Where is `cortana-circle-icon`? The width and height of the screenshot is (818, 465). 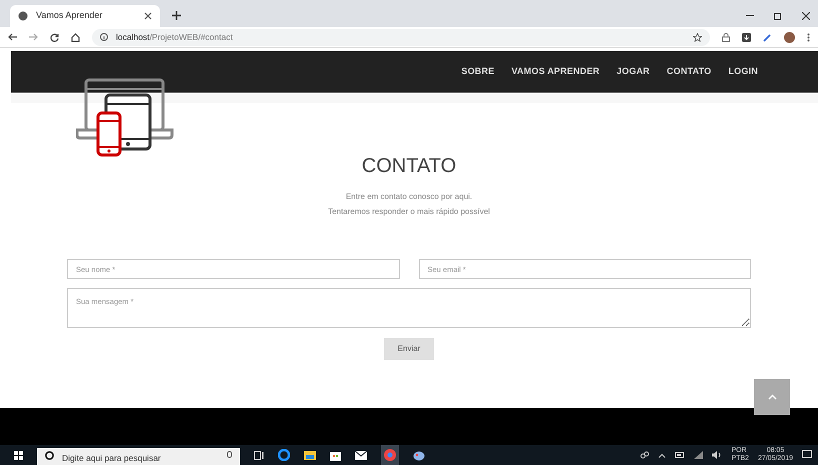 cortana-circle-icon is located at coordinates (49, 455).